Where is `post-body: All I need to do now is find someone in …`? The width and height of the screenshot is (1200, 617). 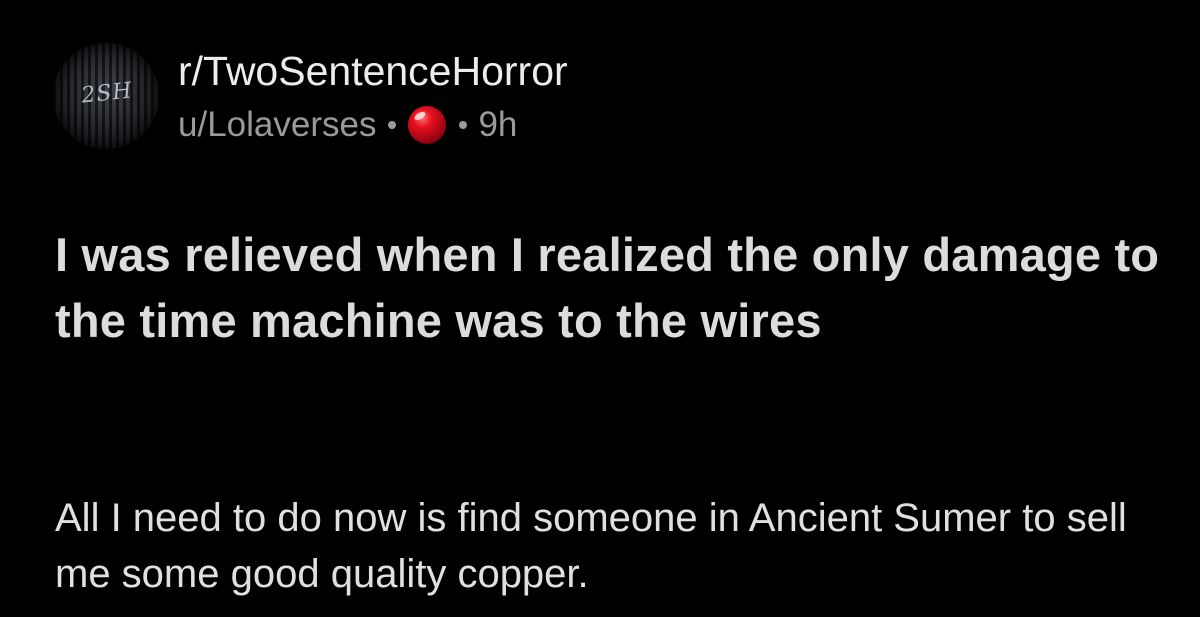
post-body: All I need to do now is find someone in … is located at coordinates (591, 546).